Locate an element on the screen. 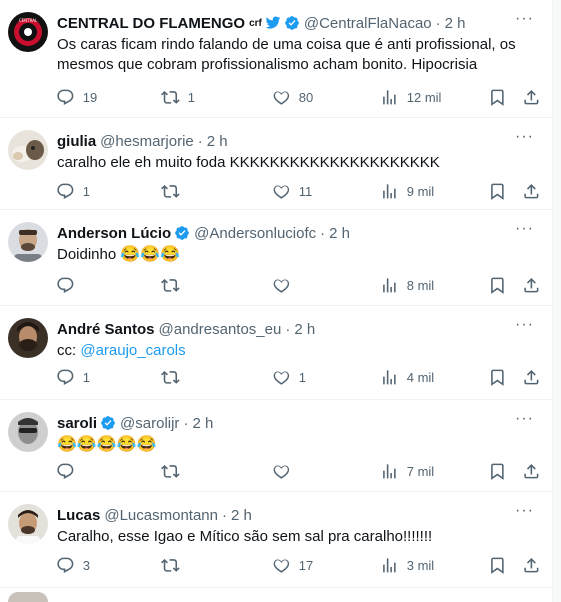 This screenshot has height=602, width=561. reply-count: 1 is located at coordinates (86, 377).